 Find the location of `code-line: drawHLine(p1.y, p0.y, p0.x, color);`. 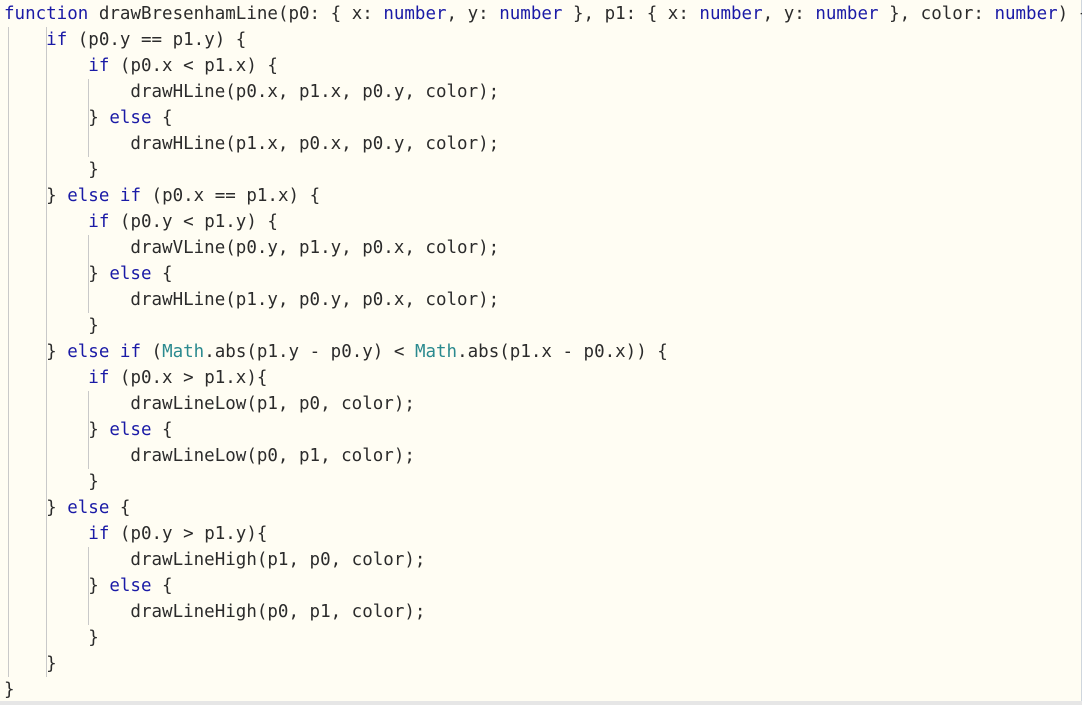

code-line: drawHLine(p1.y, p0.y, p0.x, color); is located at coordinates (251, 300).